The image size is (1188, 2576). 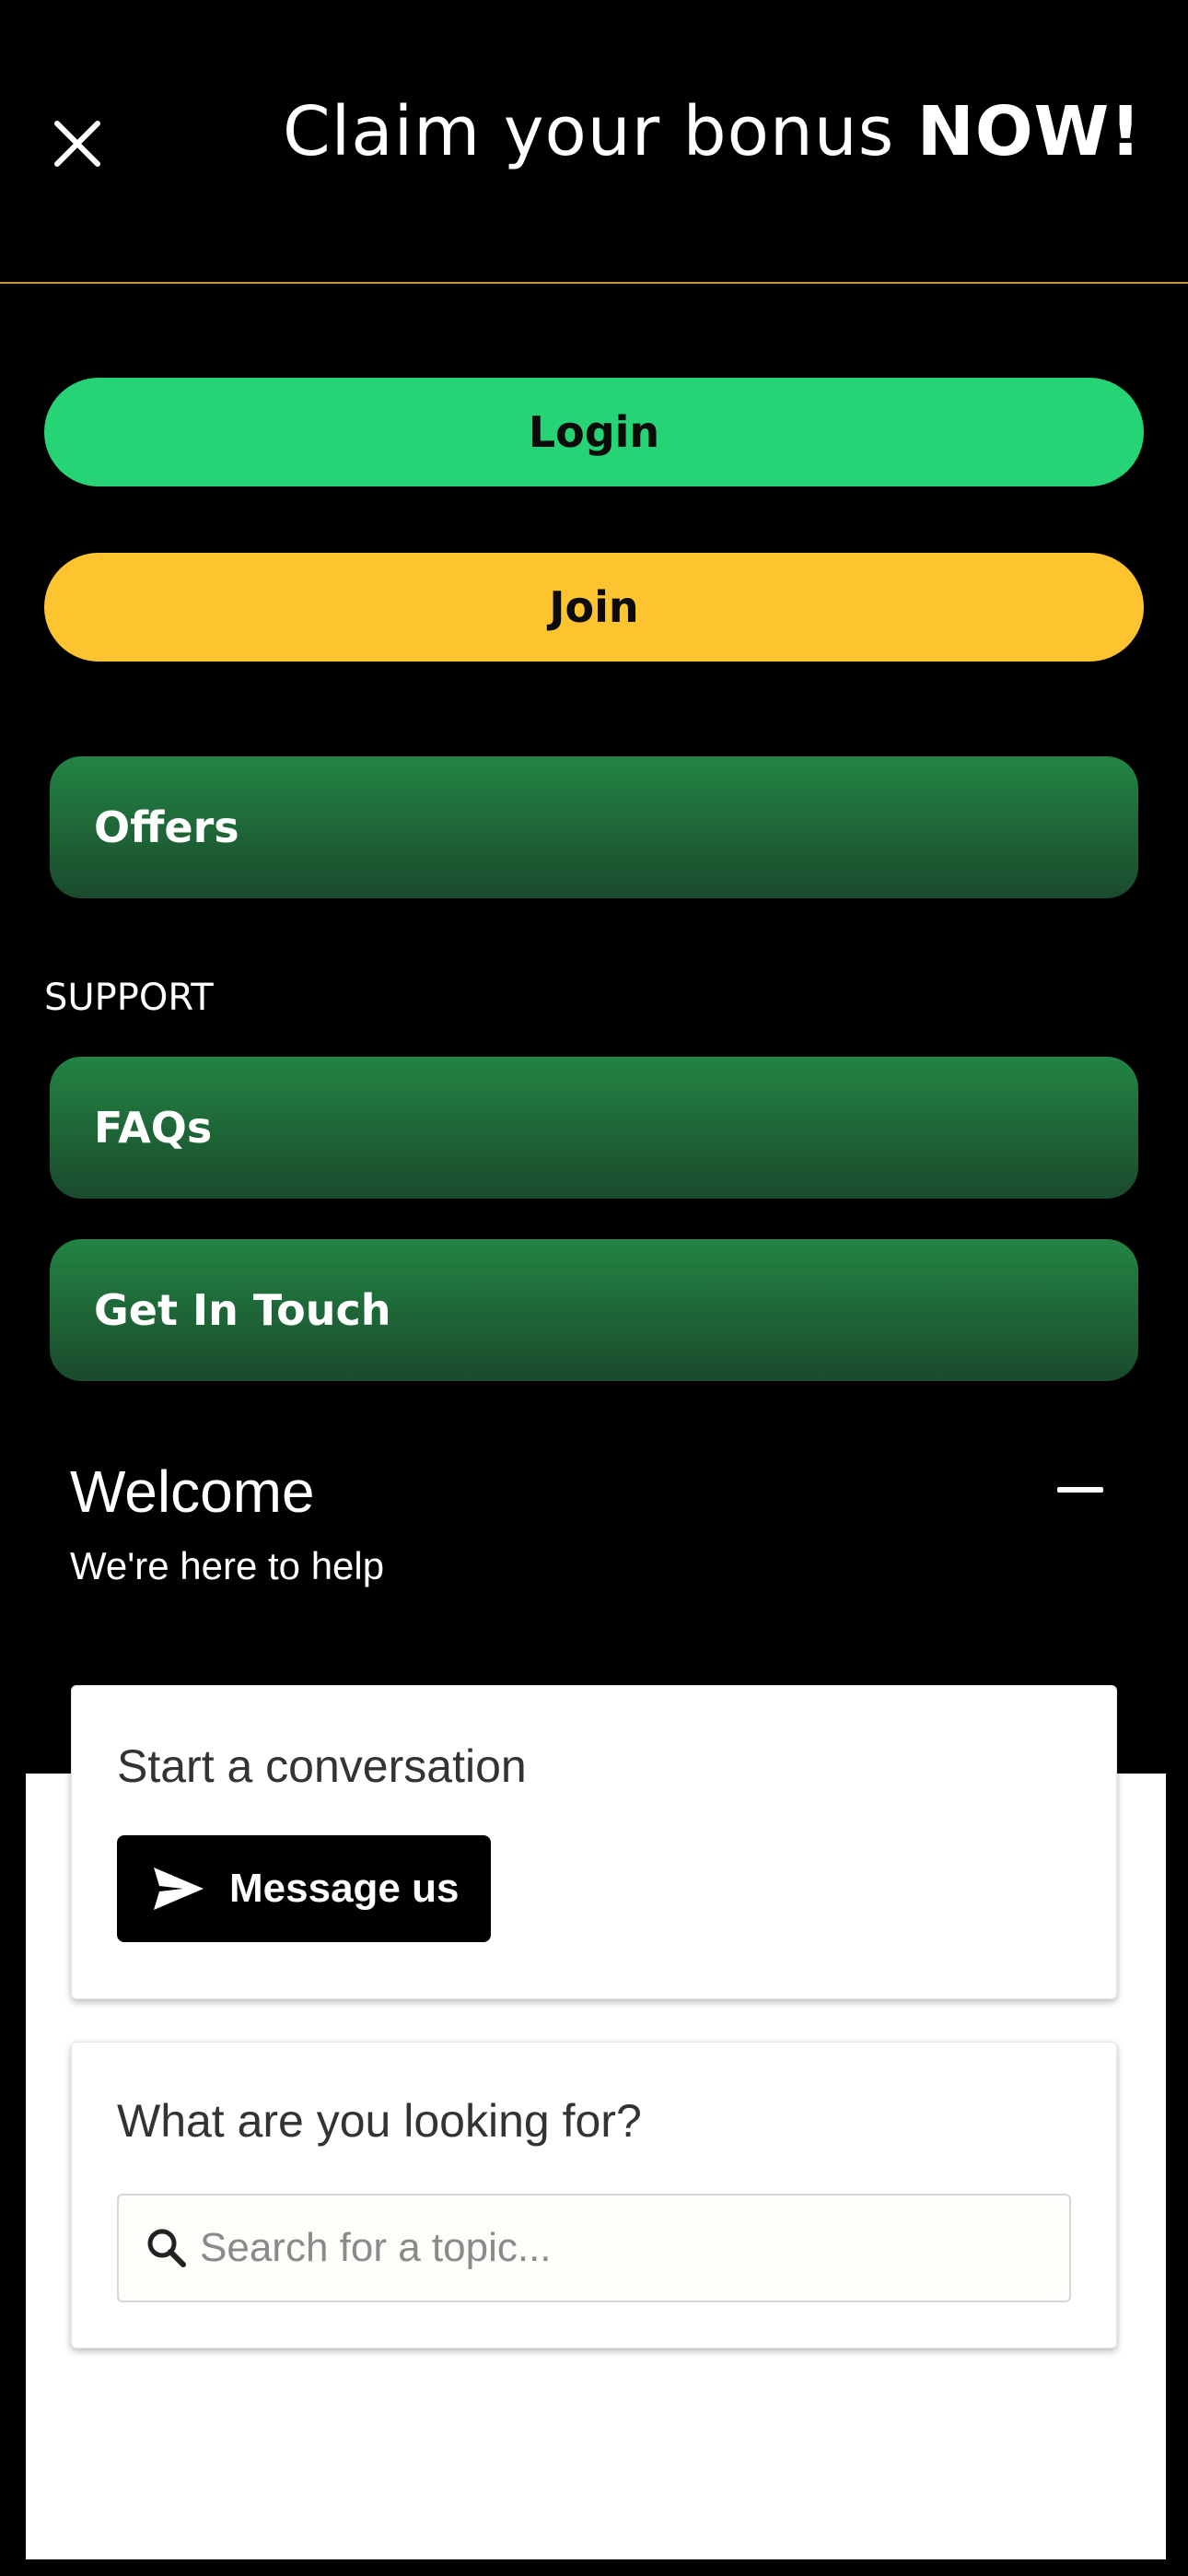 I want to click on promo-title: Claim your bonus NOW!, so click(x=712, y=131).